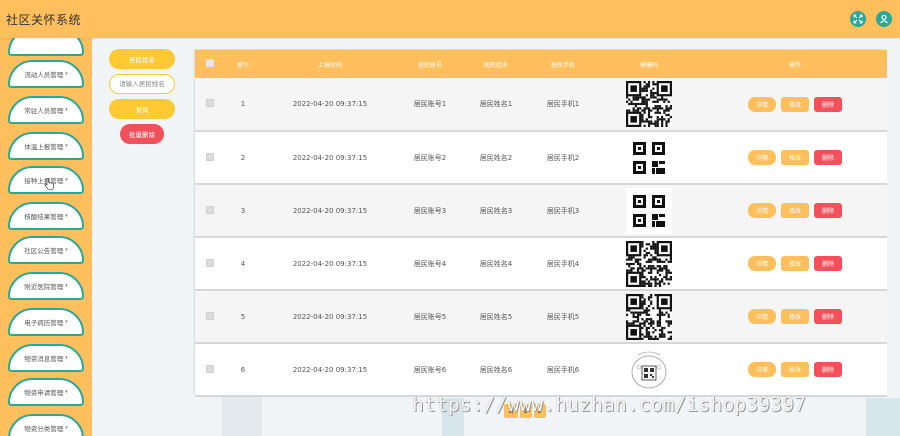 The height and width of the screenshot is (436, 900). I want to click on cell-name: 居民姓名5, so click(496, 317).